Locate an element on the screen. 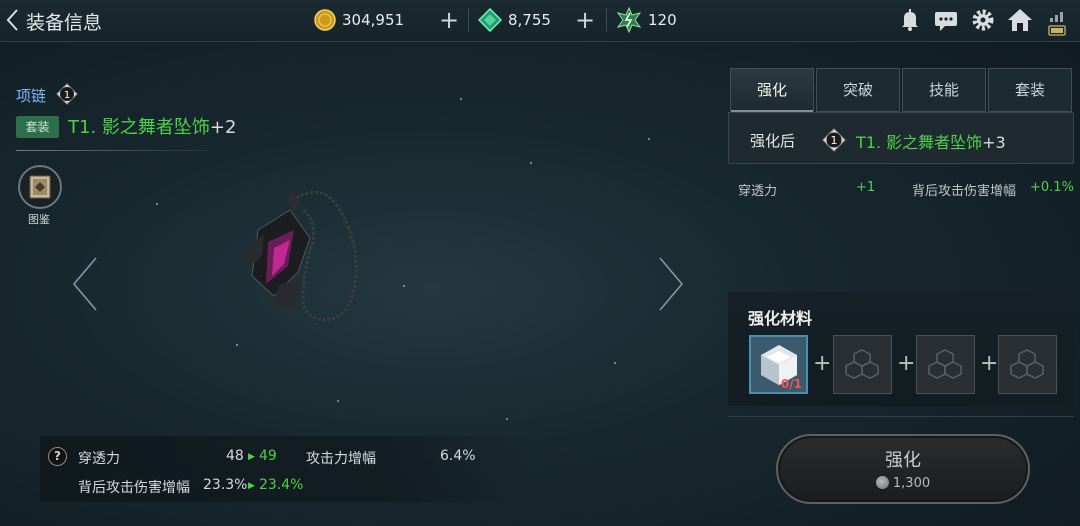 The image size is (1080, 526). tab-set: 套装 is located at coordinates (1030, 90).